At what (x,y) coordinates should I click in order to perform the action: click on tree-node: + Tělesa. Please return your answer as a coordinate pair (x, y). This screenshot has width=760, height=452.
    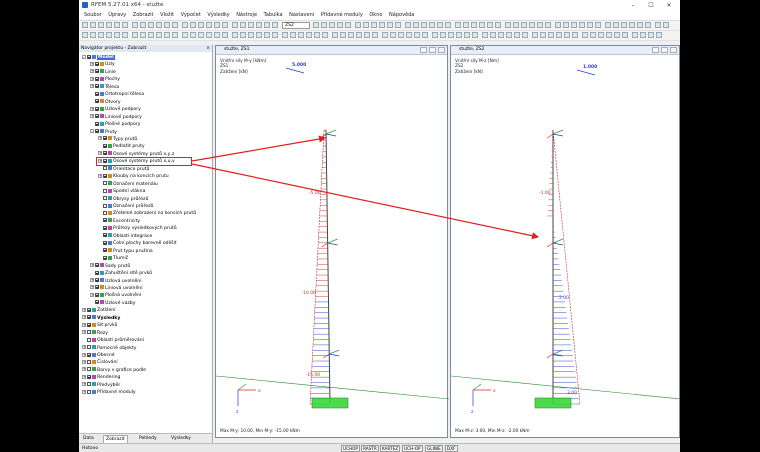
    Looking at the image, I should click on (104, 87).